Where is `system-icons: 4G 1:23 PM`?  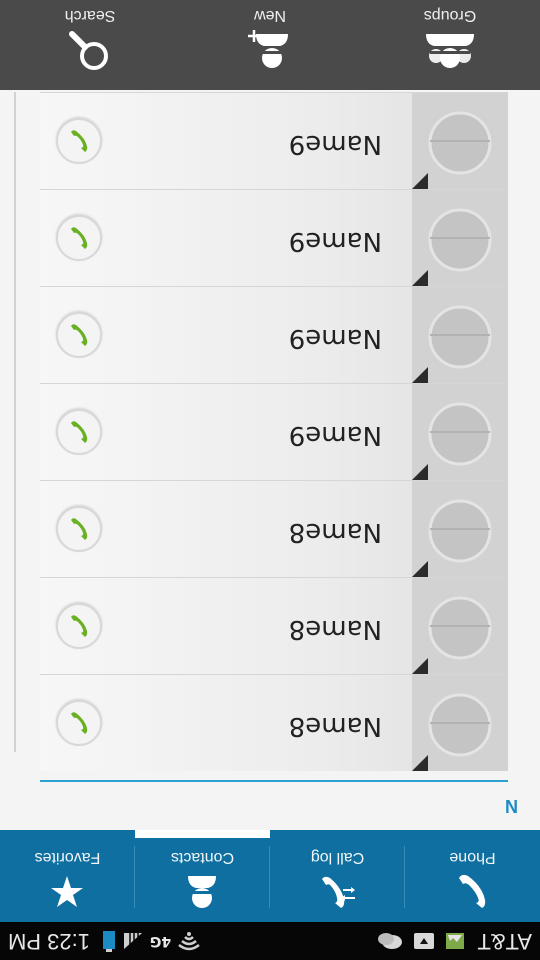 system-icons: 4G 1:23 PM is located at coordinates (104, 941).